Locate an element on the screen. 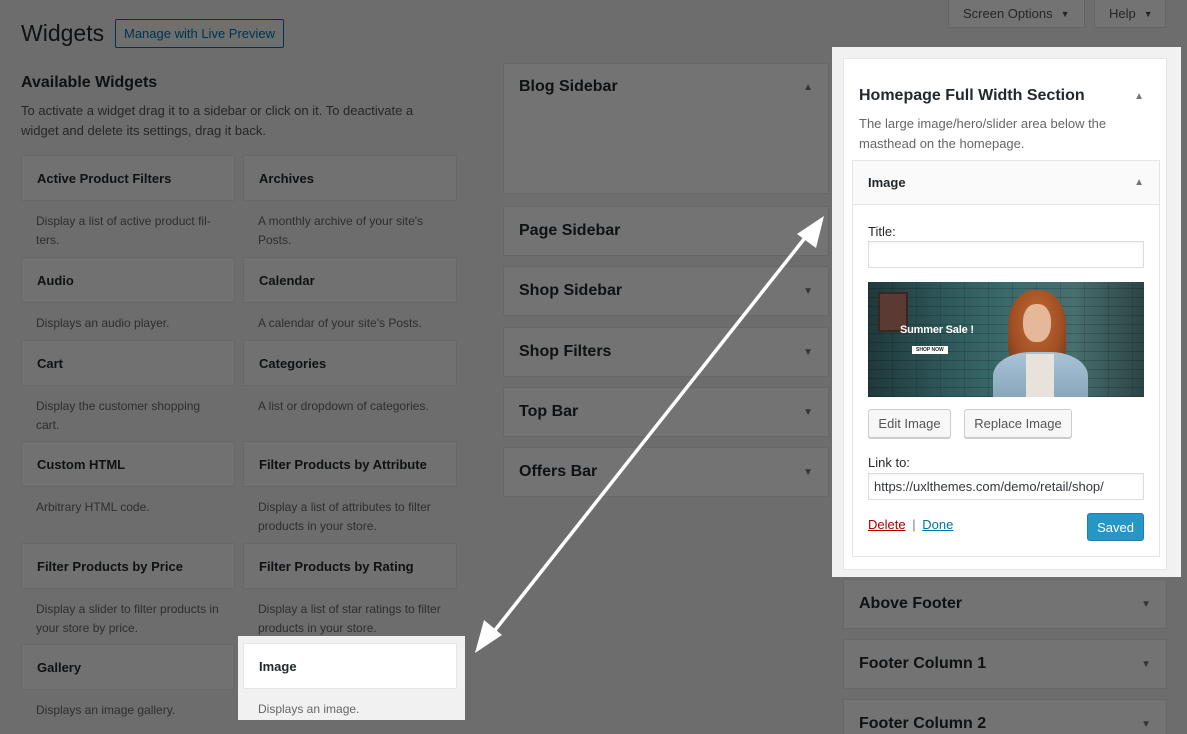 The image size is (1187, 734). widget-description: A calendar of your site's Posts. is located at coordinates (340, 323).